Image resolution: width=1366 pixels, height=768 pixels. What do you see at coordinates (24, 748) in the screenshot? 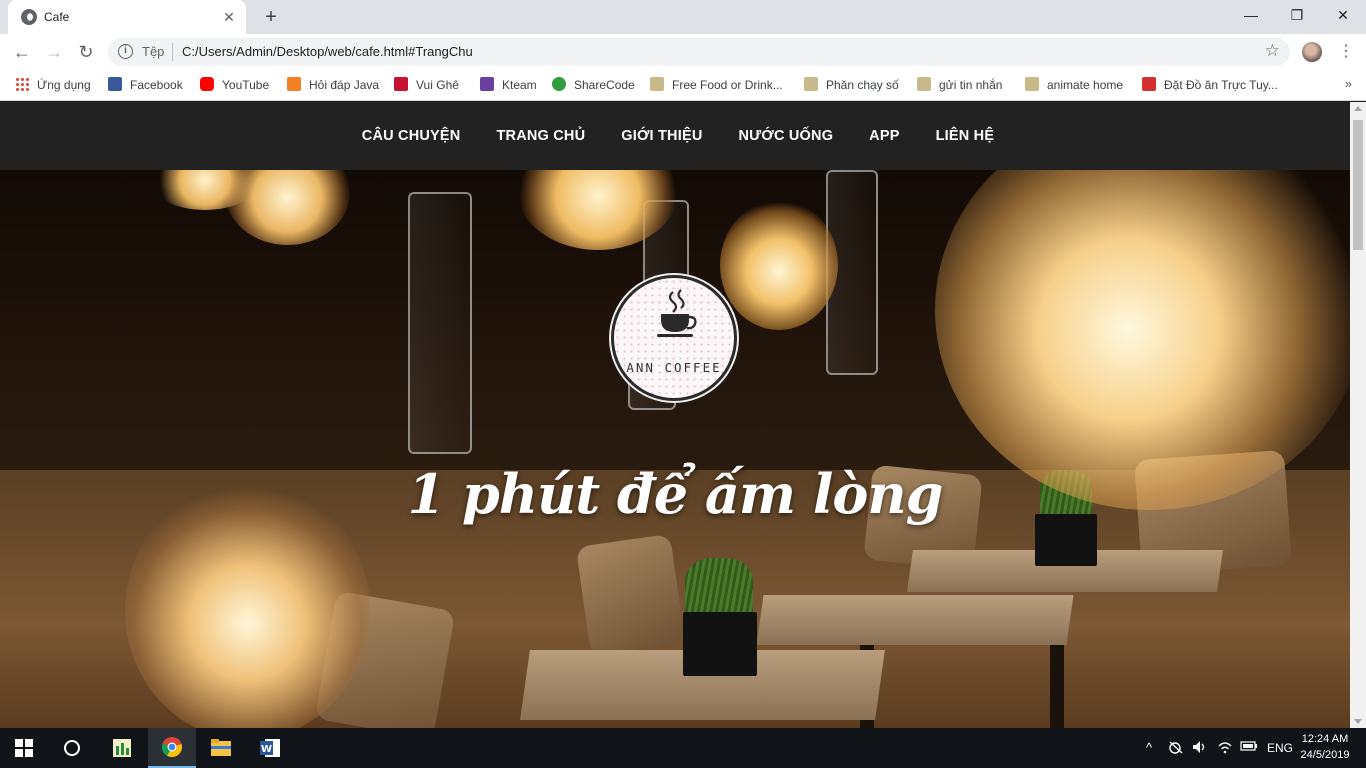
I see `windows-start-icon` at bounding box center [24, 748].